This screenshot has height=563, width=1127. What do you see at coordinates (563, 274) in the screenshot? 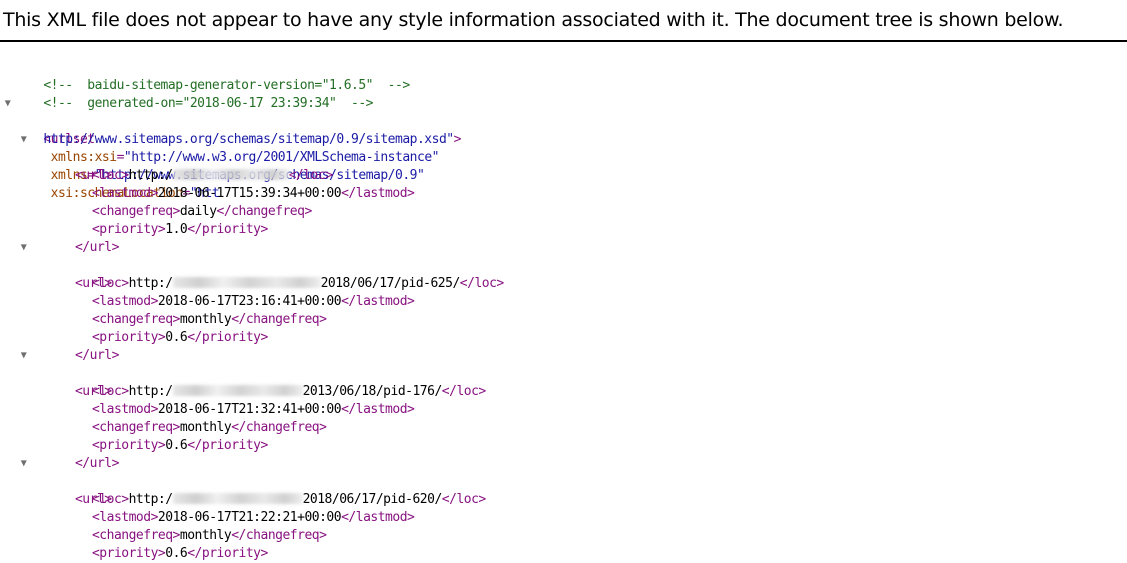
I see `loc-element: <loc>http:/2018/06/17/pid-625/</loc>` at bounding box center [563, 274].